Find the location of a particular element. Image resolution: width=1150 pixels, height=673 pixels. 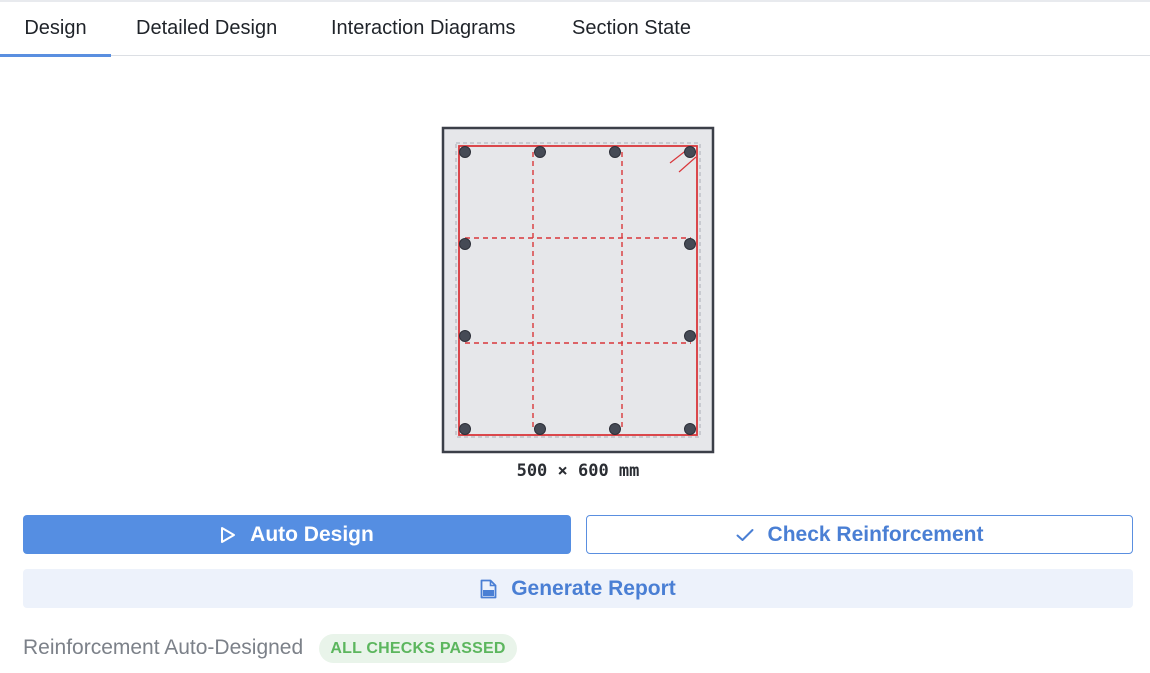

status-badge: ALL CHECKS PASSED is located at coordinates (418, 648).